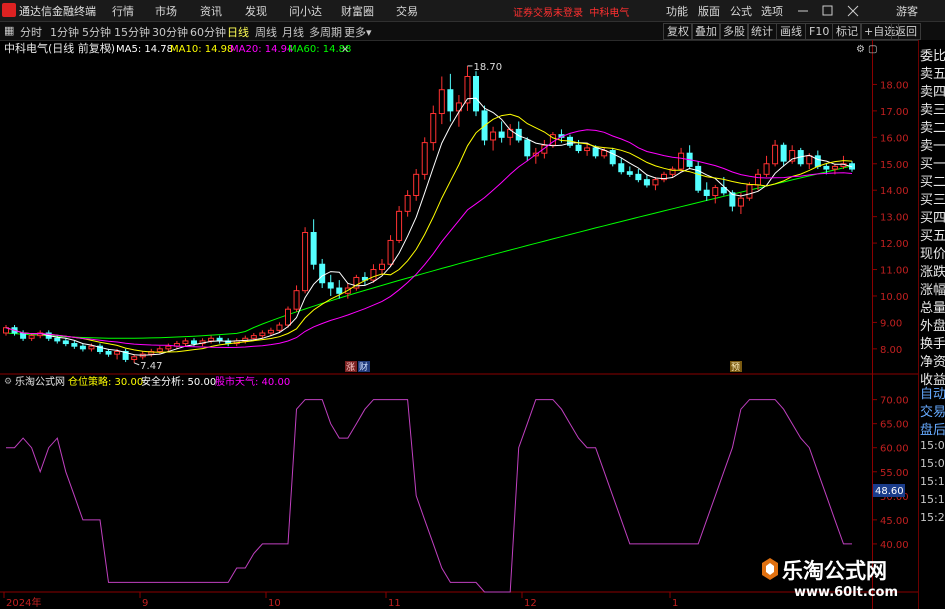 The height and width of the screenshot is (609, 945). Describe the element at coordinates (932, 392) in the screenshot. I see `quote-label: 自动` at that location.